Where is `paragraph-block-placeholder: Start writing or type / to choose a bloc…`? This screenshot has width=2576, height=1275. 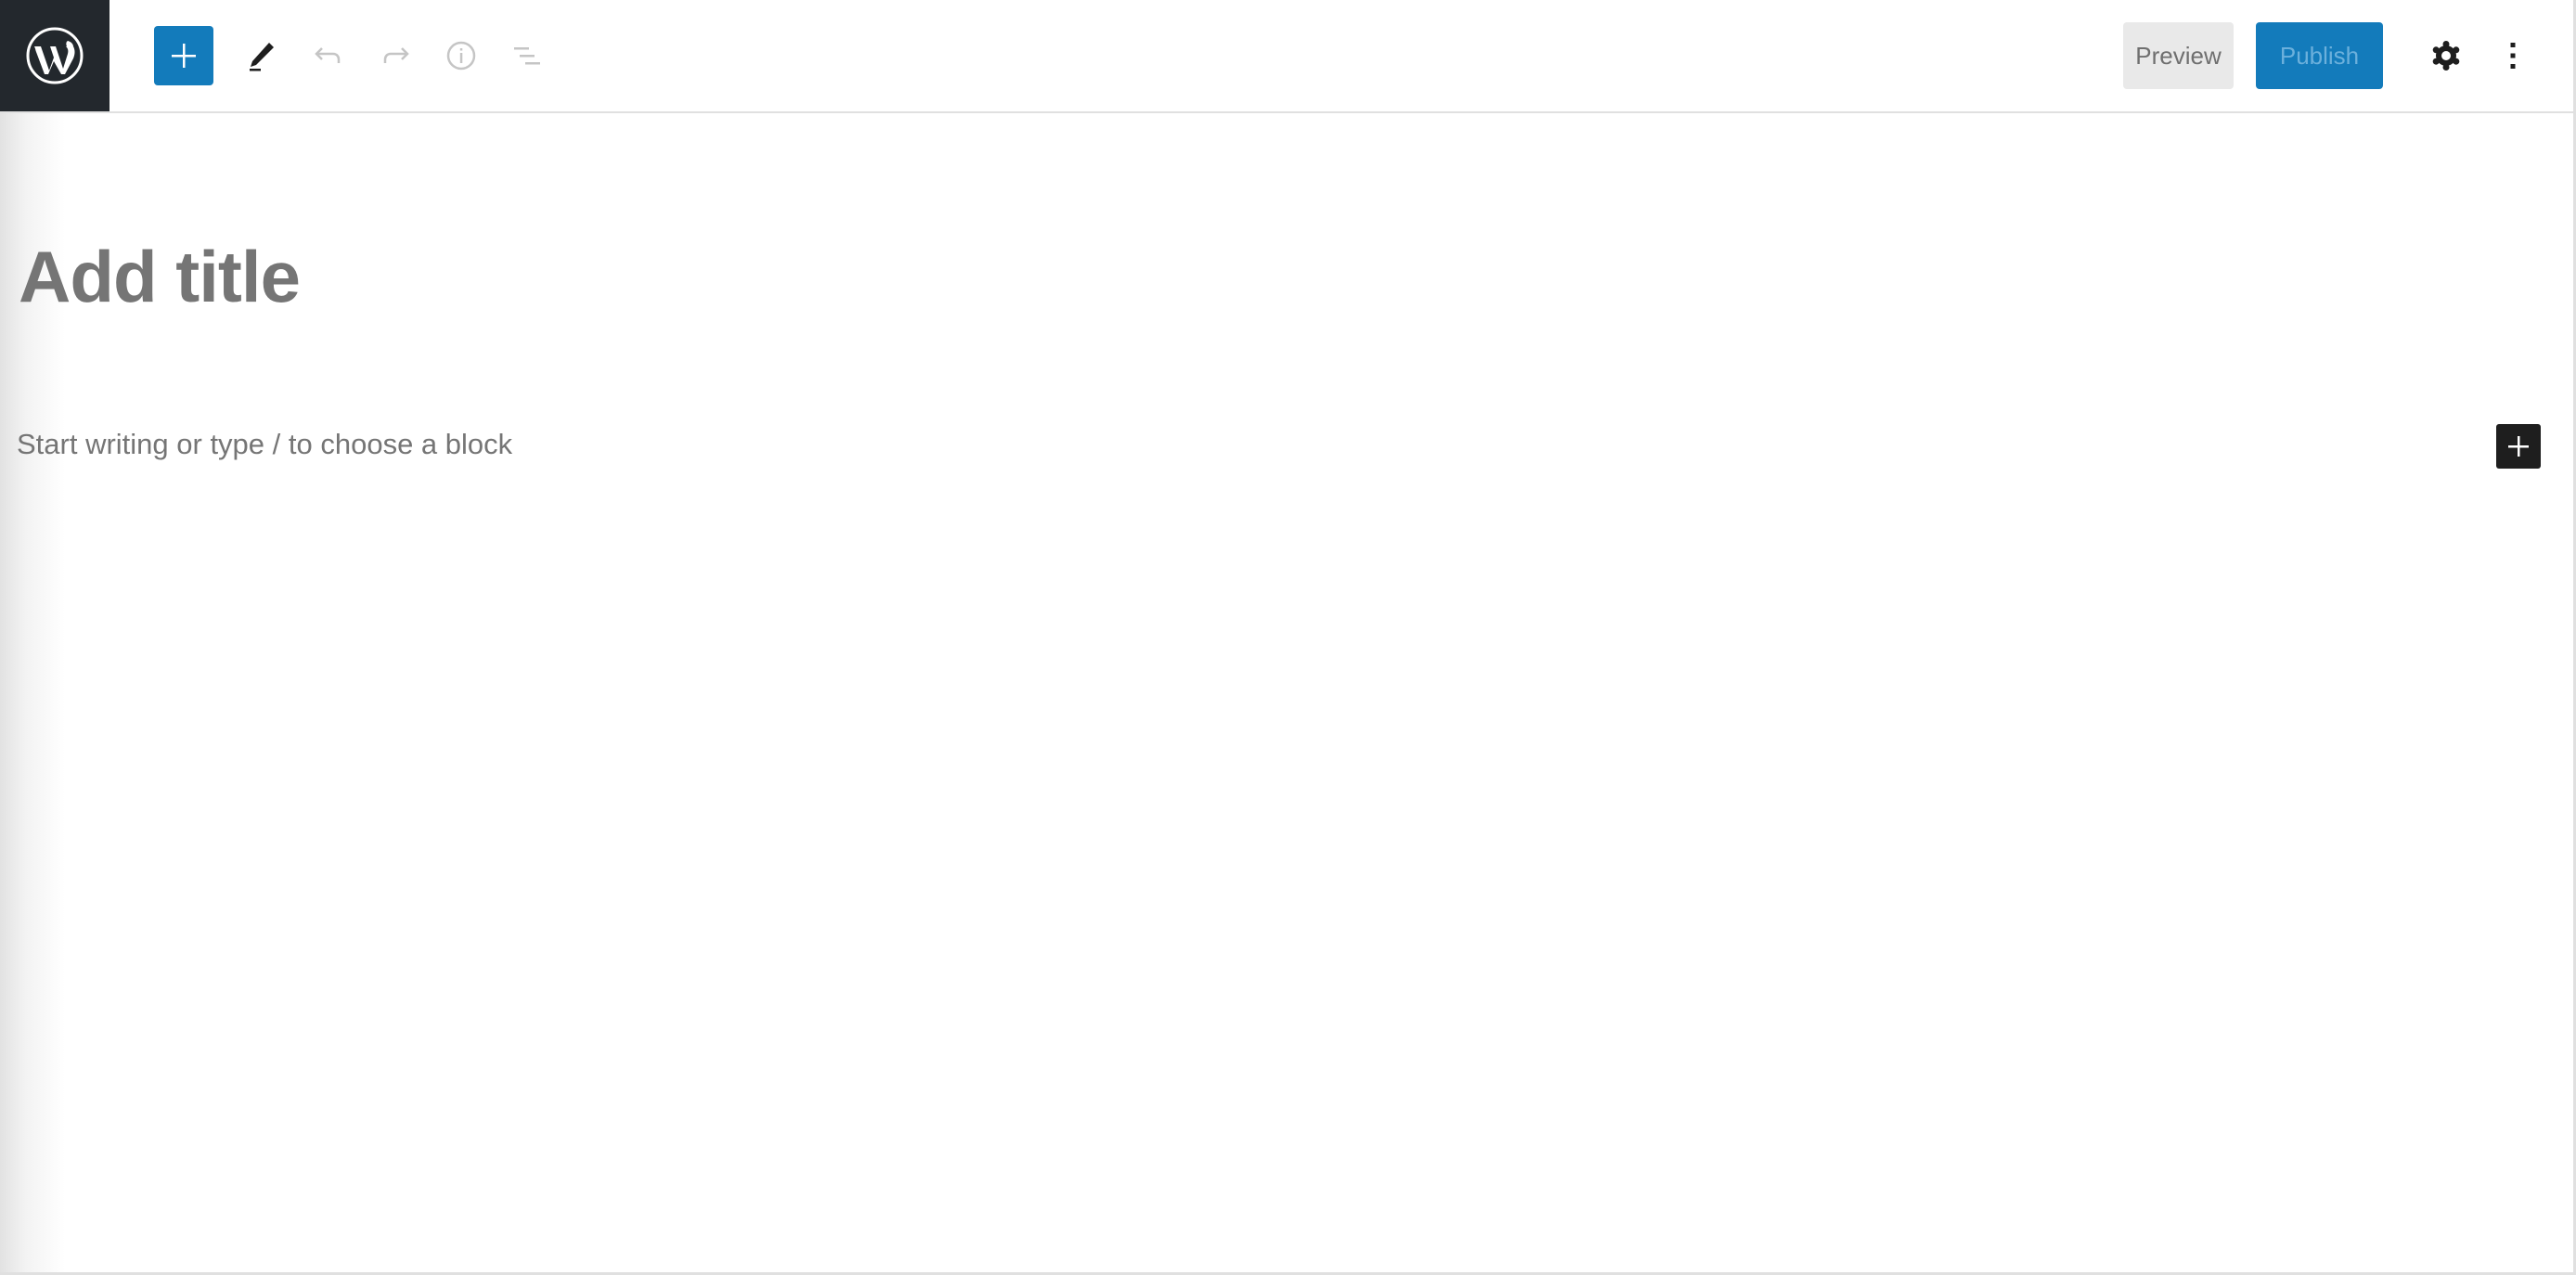 paragraph-block-placeholder: Start writing or type / to choose a bloc… is located at coordinates (265, 444).